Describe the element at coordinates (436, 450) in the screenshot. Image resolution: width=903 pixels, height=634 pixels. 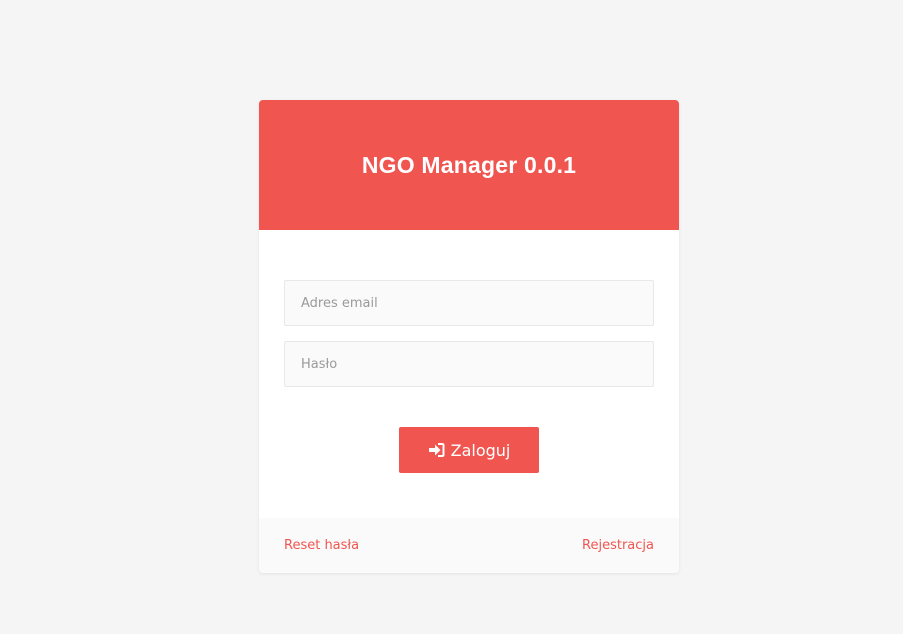
I see `sign-in-icon` at that location.